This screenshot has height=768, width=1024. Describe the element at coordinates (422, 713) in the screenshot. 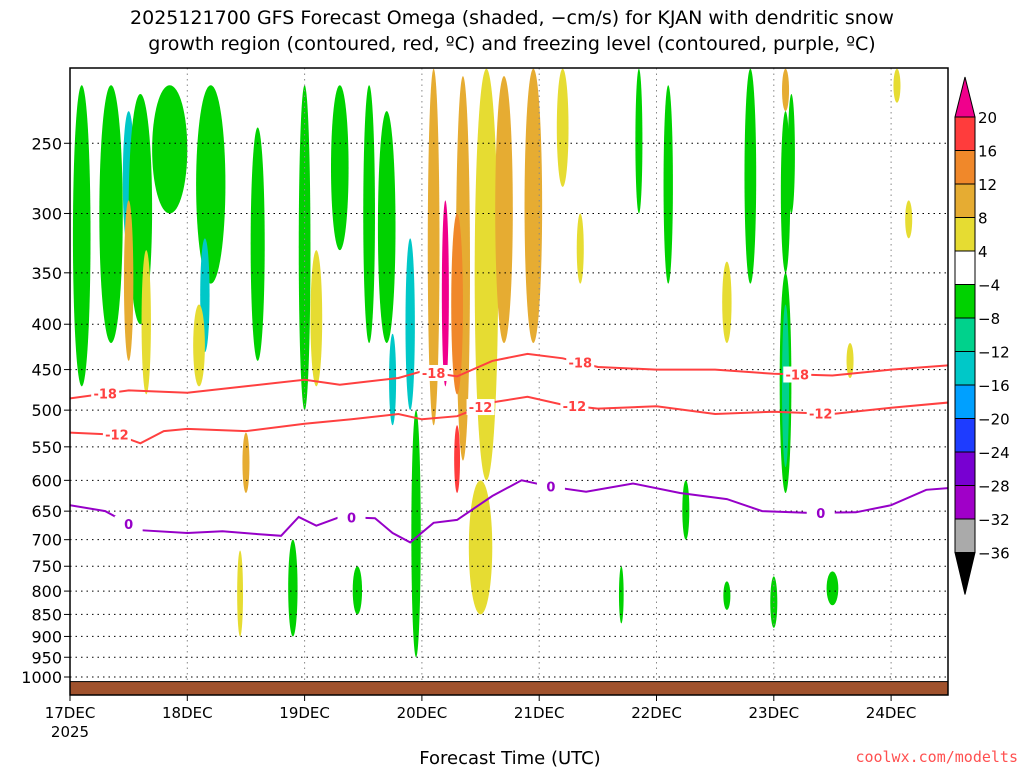

I see `x-tick-label: 20DEC` at that location.